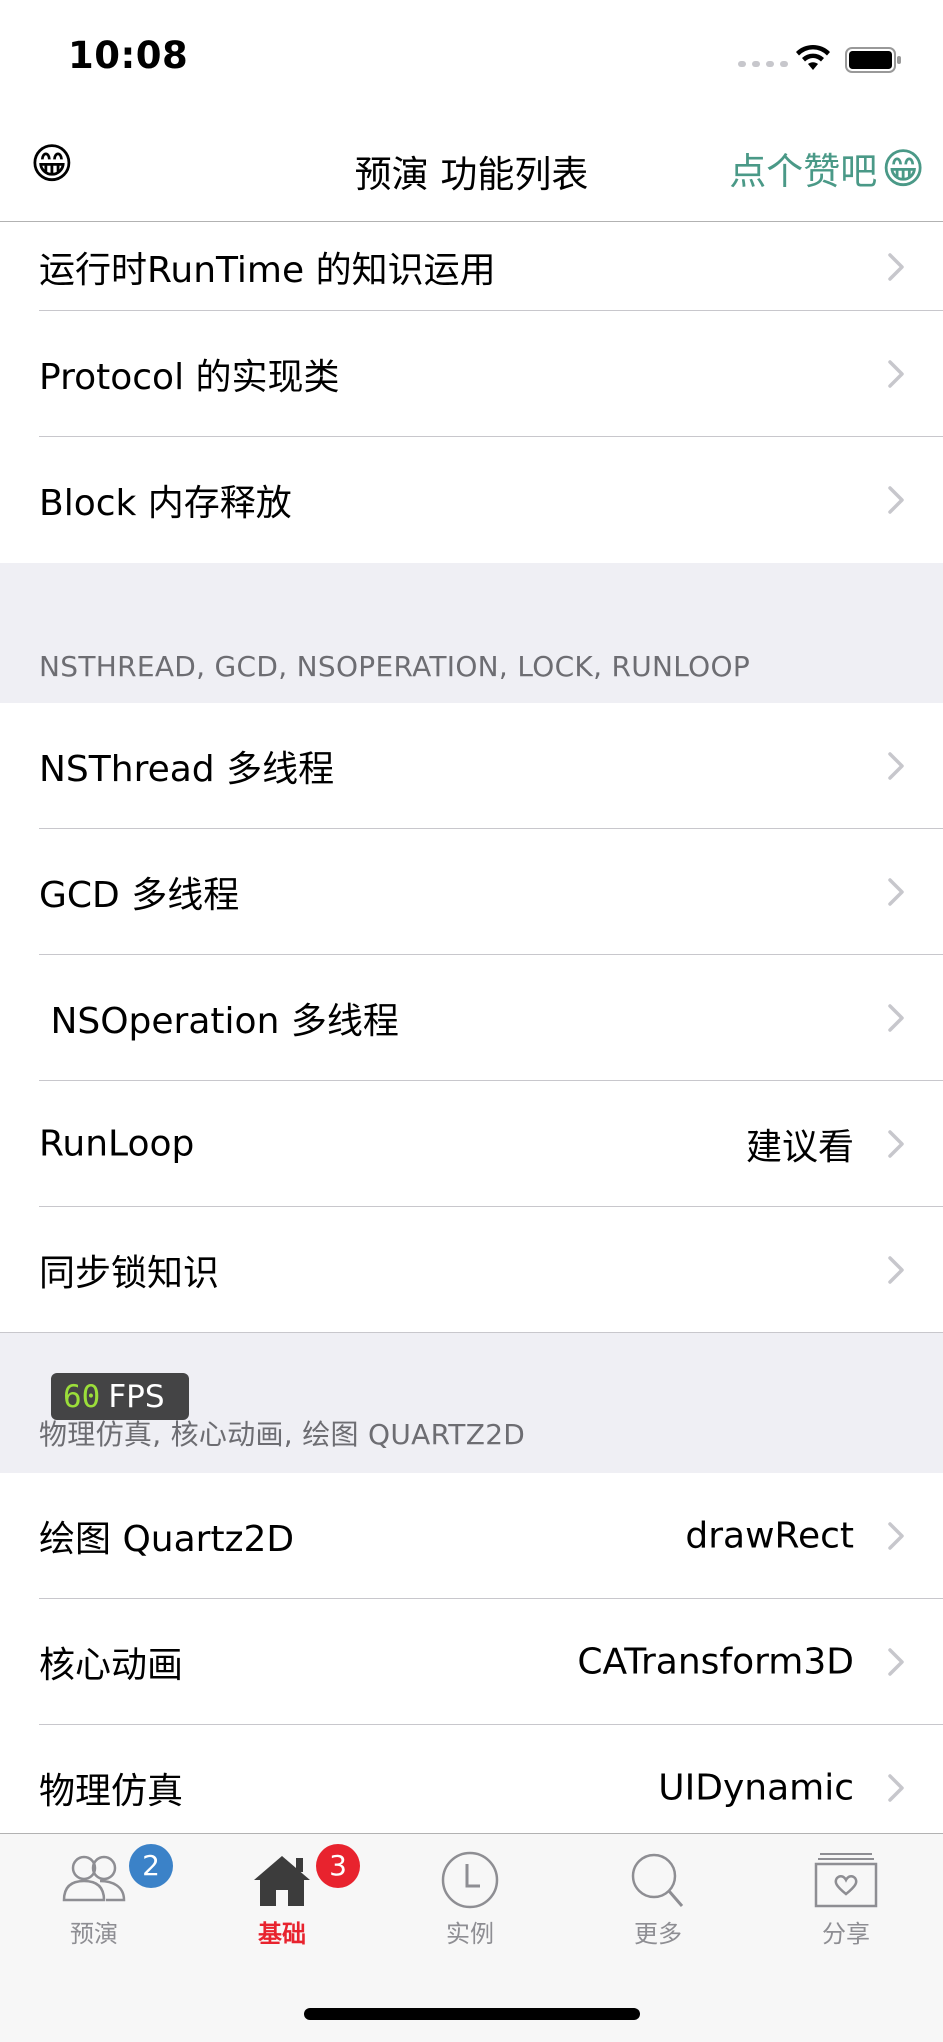 The width and height of the screenshot is (943, 2042). What do you see at coordinates (471, 1144) in the screenshot?
I see `table-row: RunLoop 建议看` at bounding box center [471, 1144].